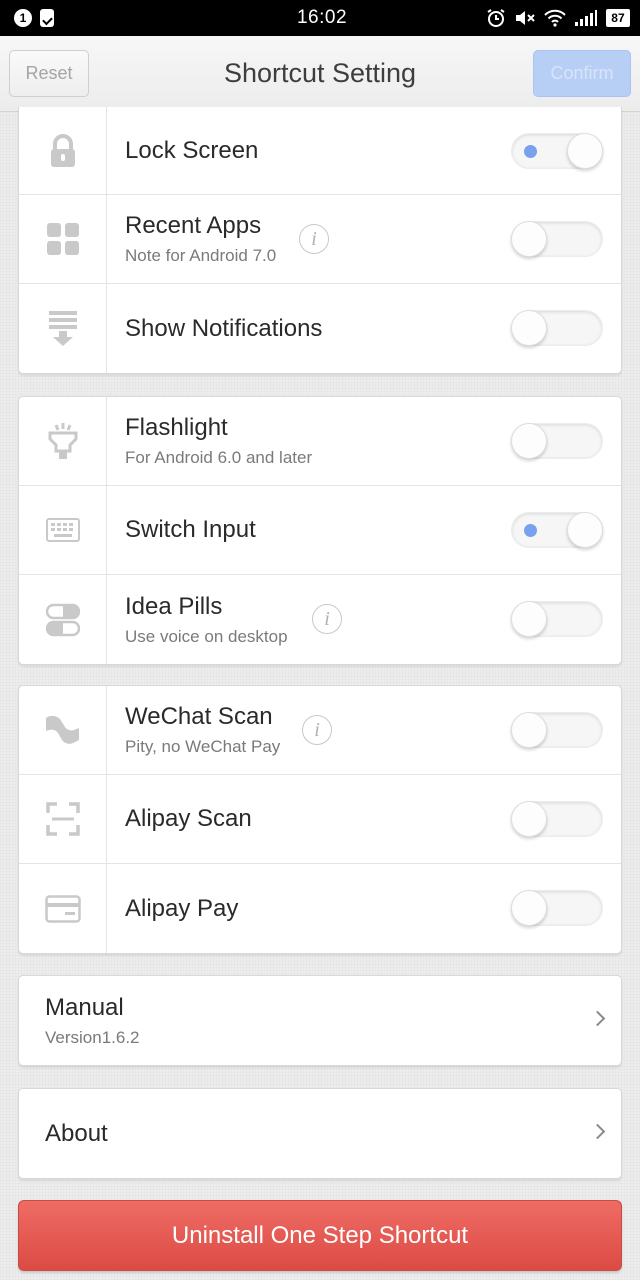  What do you see at coordinates (62, 239) in the screenshot?
I see `grid-apps-icon` at bounding box center [62, 239].